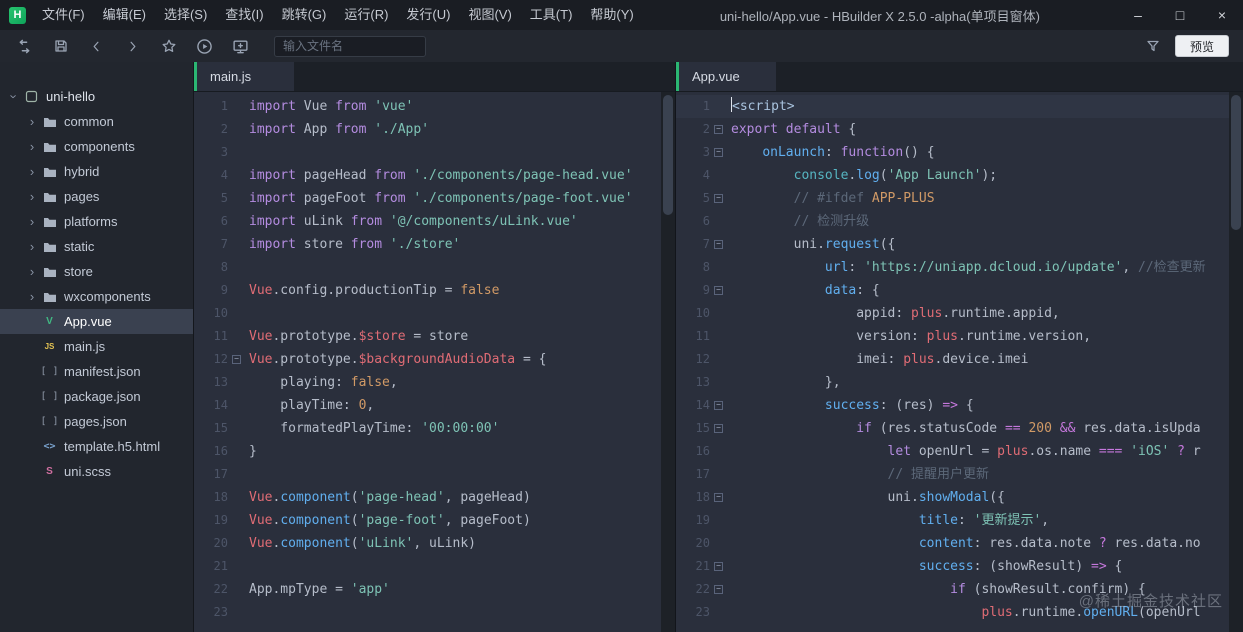 The image size is (1243, 632). What do you see at coordinates (1222, 15) in the screenshot?
I see `close-button: ×` at bounding box center [1222, 15].